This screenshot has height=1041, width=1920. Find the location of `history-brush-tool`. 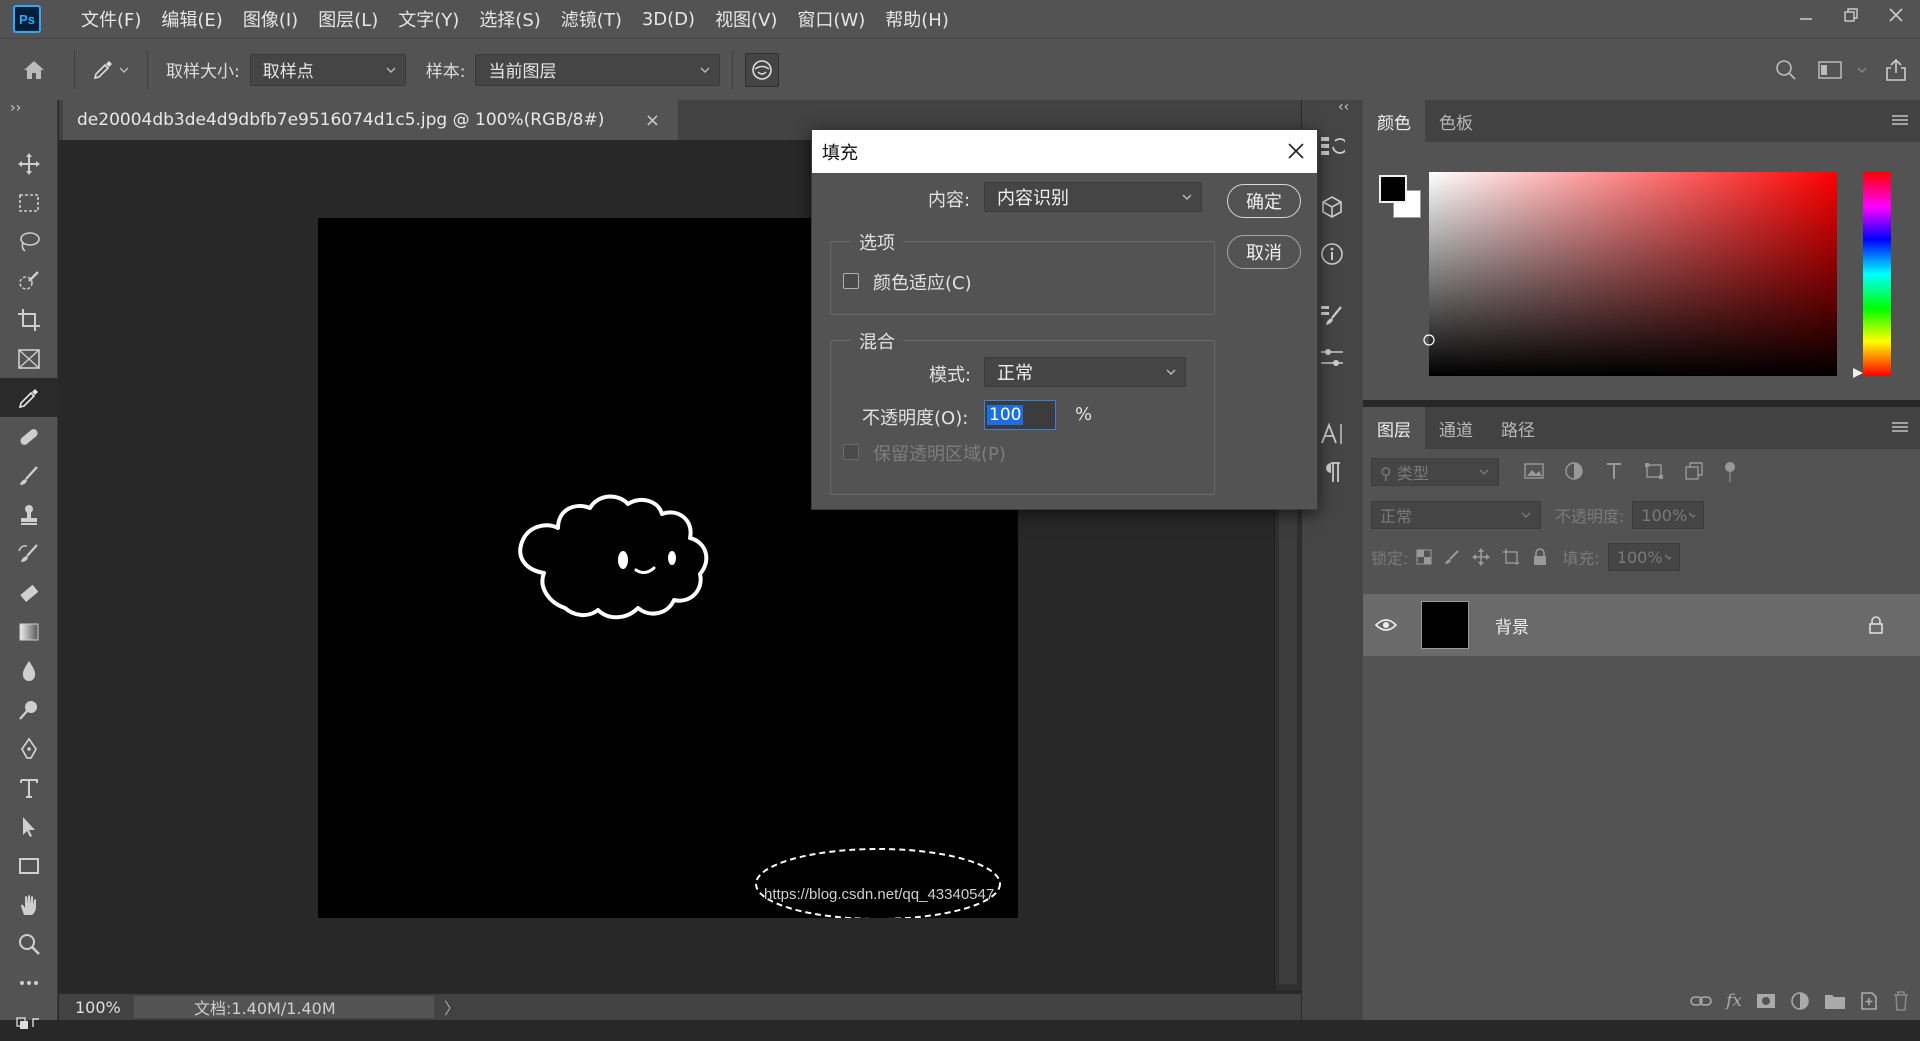

history-brush-tool is located at coordinates (29, 553).